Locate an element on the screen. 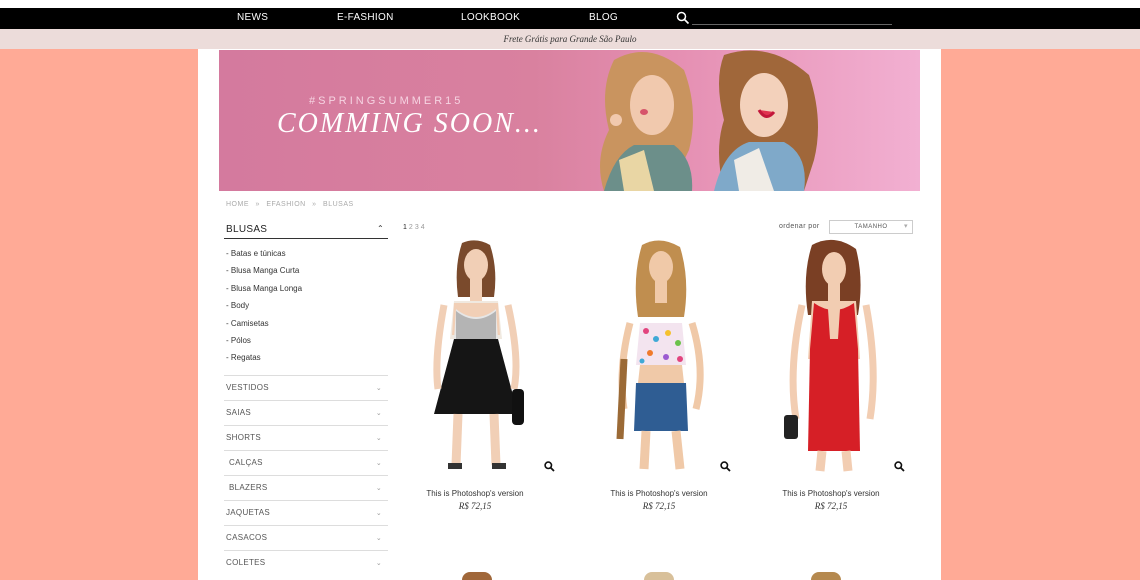  category-header-blusas: BLUSAS ⌃ is located at coordinates (306, 231).